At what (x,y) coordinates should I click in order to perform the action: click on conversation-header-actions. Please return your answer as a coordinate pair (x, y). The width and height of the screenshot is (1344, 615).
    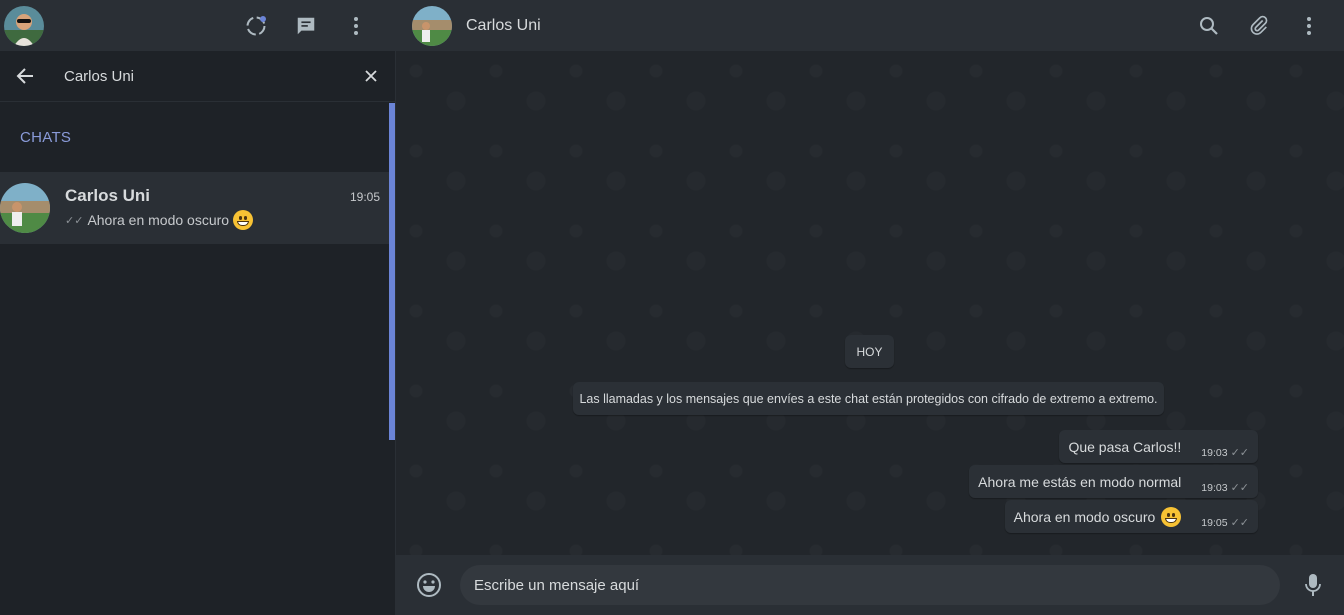
    Looking at the image, I should click on (1259, 26).